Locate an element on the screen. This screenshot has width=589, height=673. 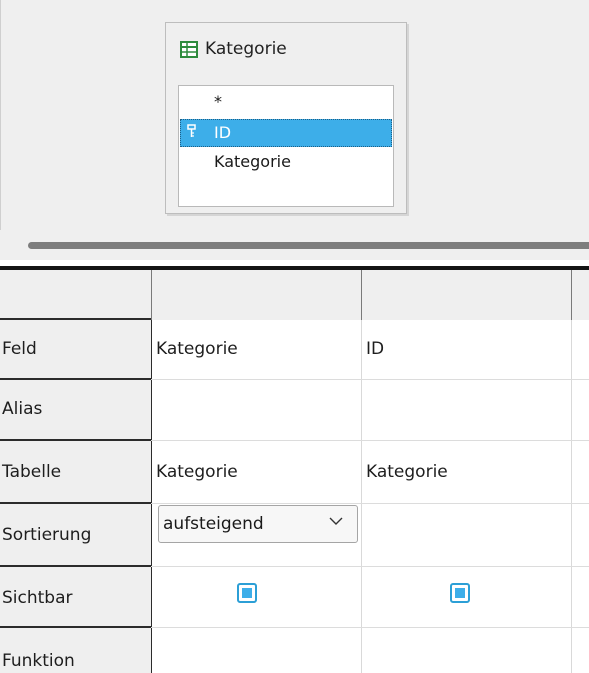
field-item-label: * is located at coordinates (218, 101).